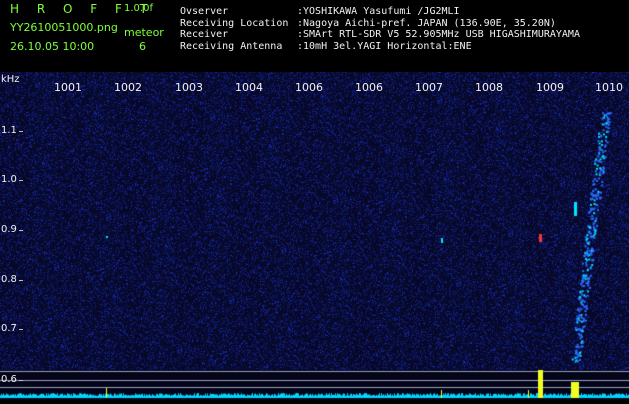 Image resolution: width=629 pixels, height=404 pixels. Describe the element at coordinates (429, 87) in the screenshot. I see `x-tick-label: 1007` at that location.